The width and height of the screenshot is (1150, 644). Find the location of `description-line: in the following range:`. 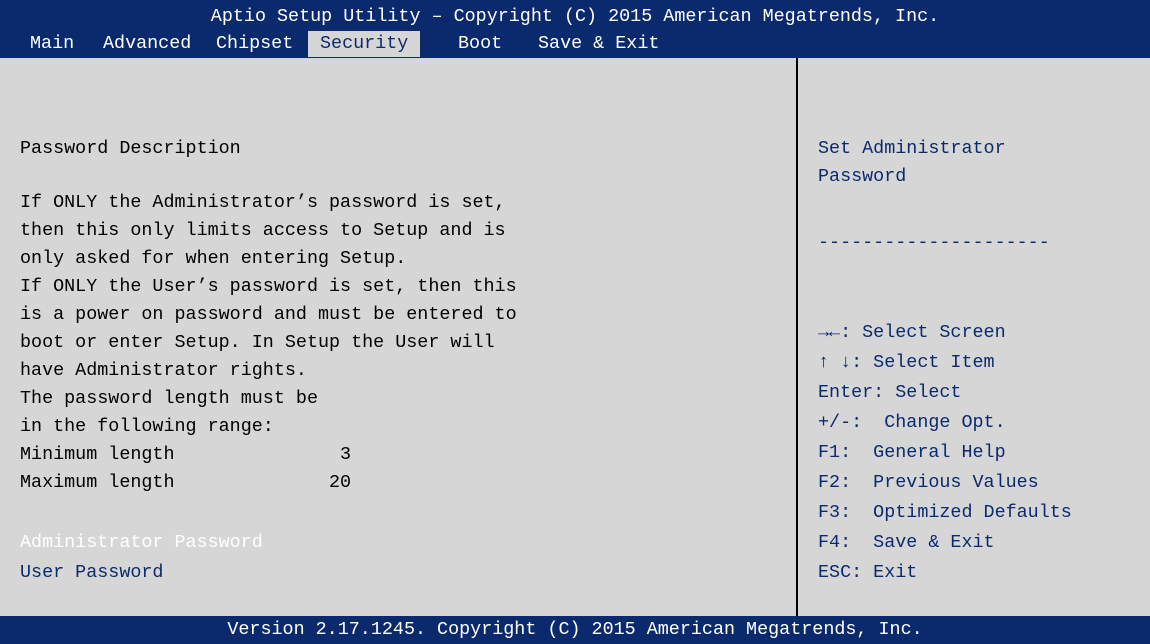

description-line: in the following range: is located at coordinates (147, 426).